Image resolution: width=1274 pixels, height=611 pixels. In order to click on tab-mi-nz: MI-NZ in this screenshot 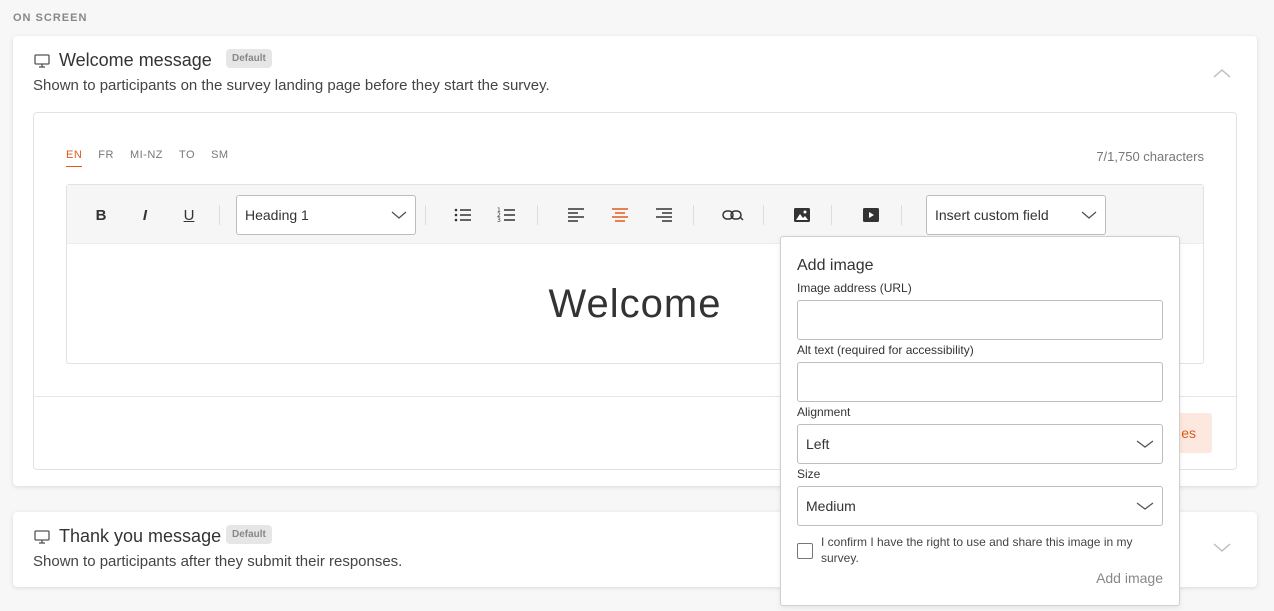, I will do `click(146, 158)`.